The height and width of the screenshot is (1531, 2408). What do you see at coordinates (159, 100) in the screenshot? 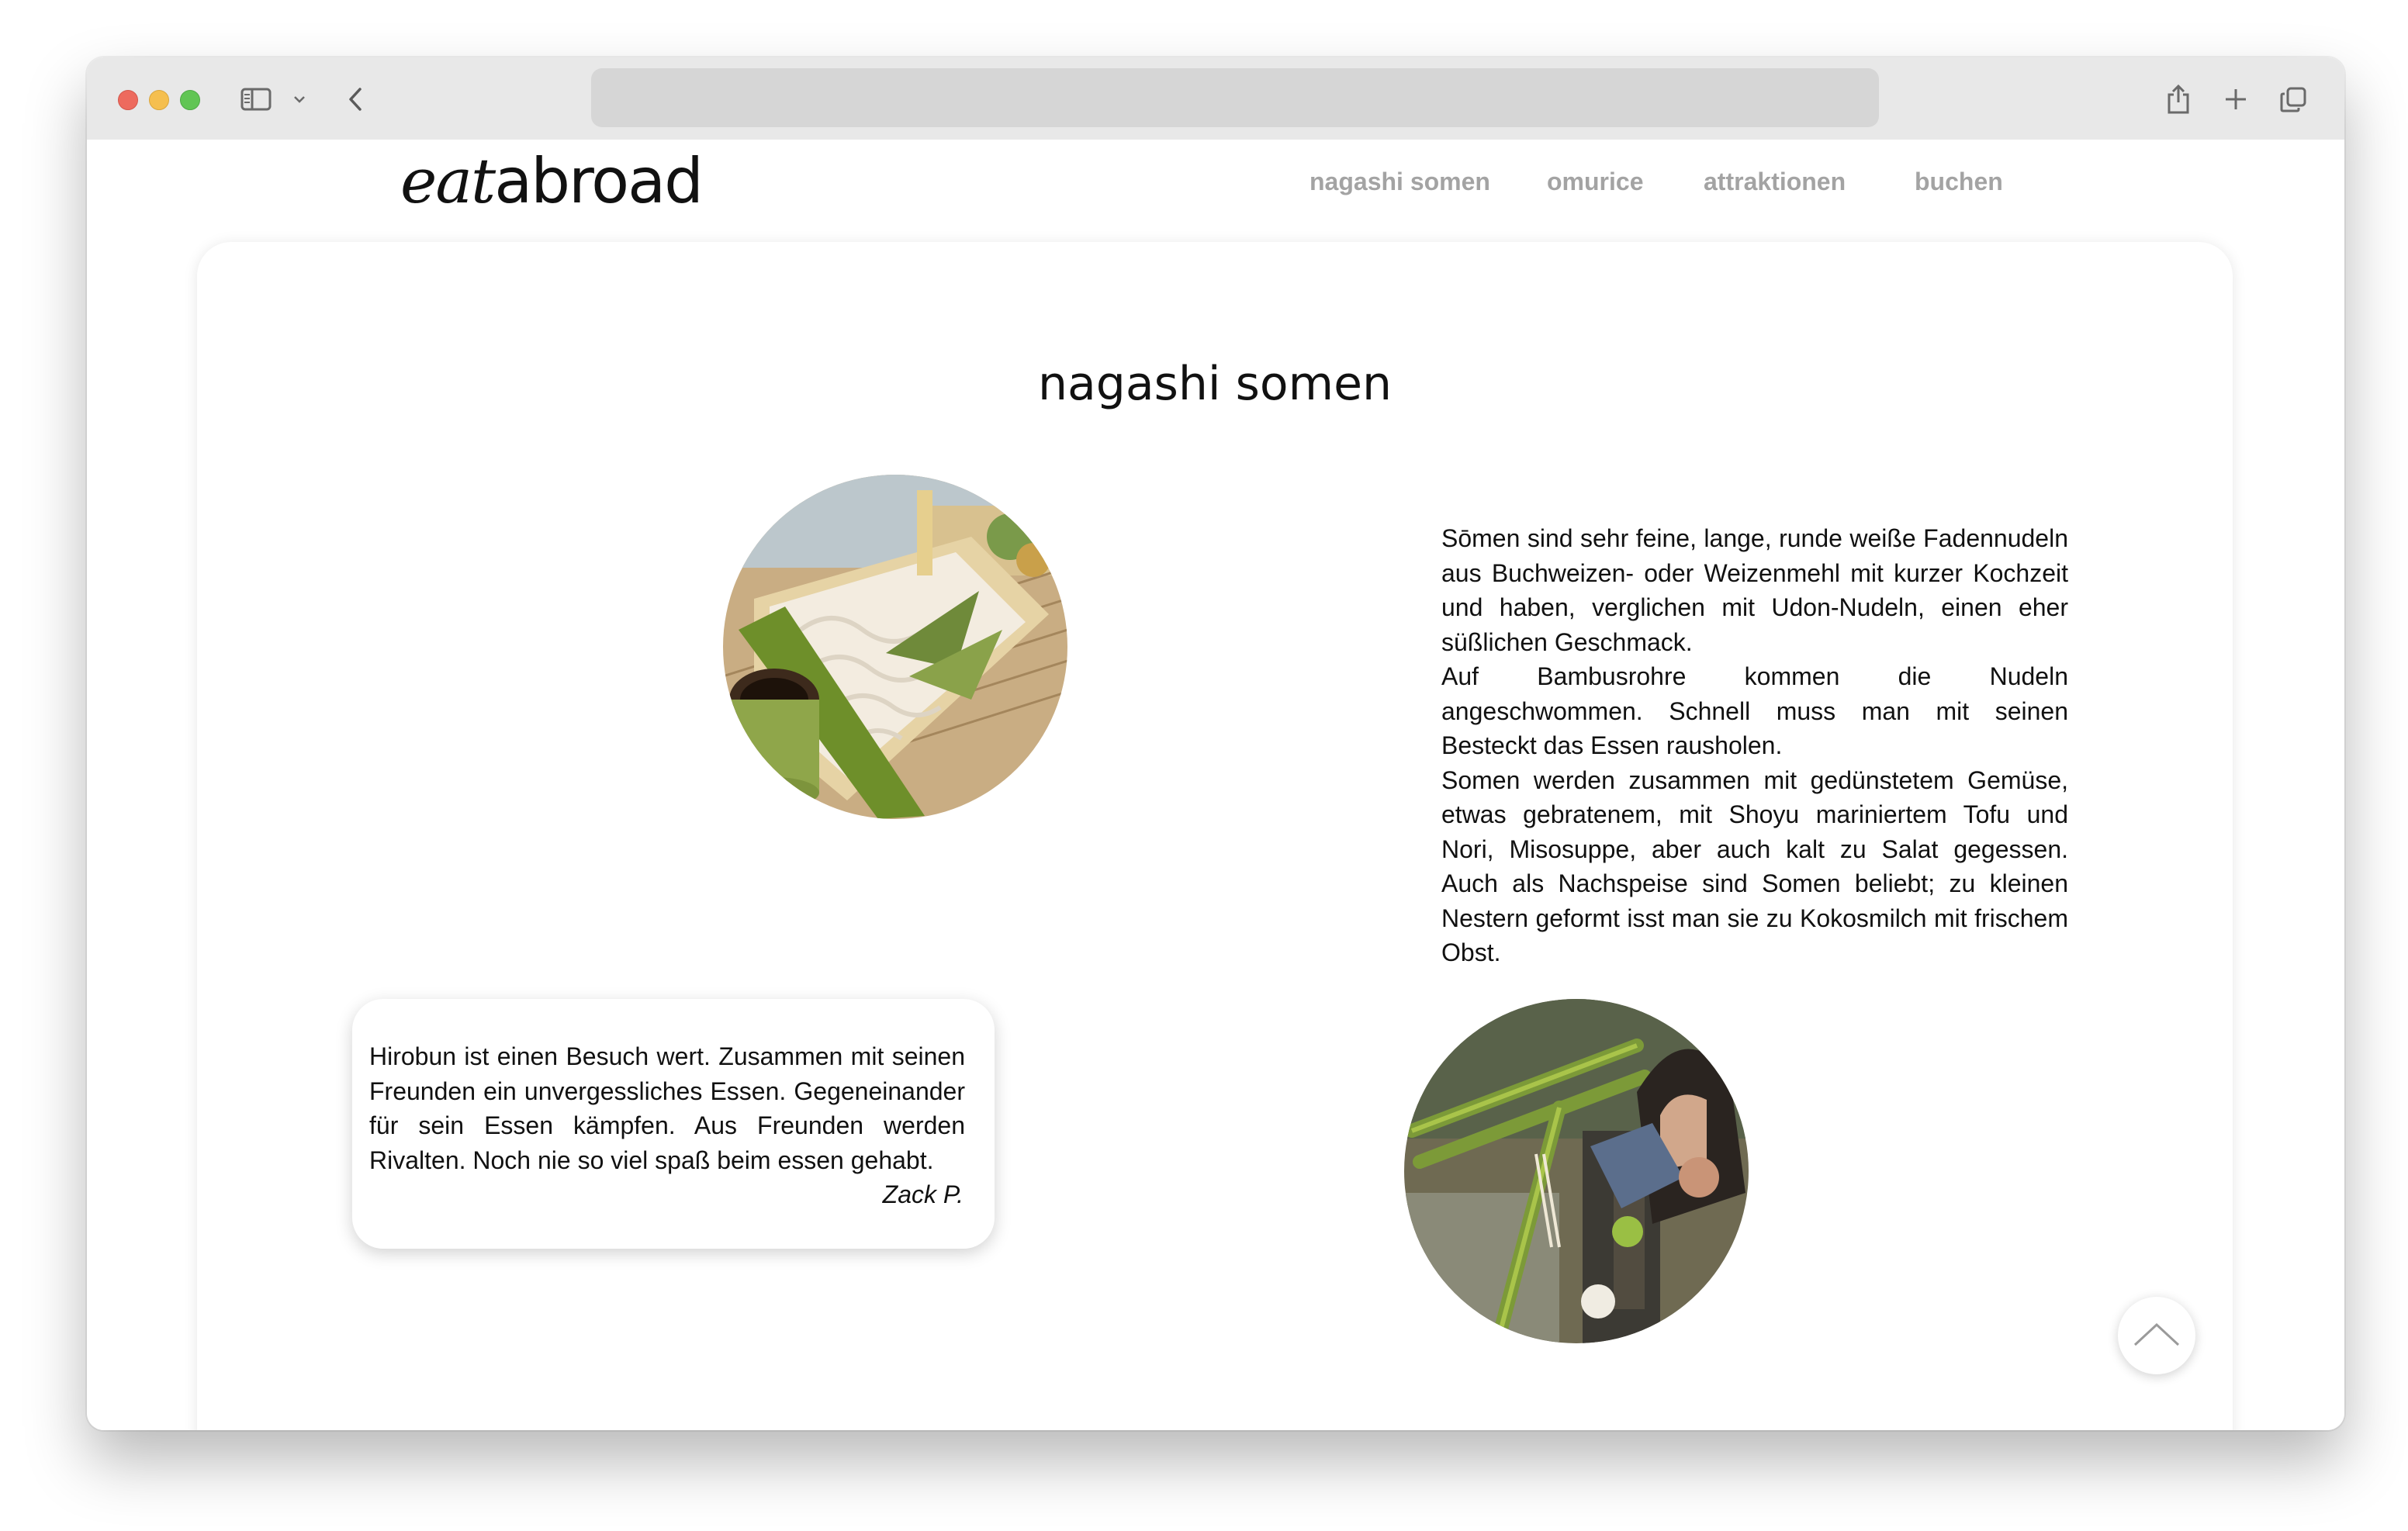
I see `minimize-window-button` at bounding box center [159, 100].